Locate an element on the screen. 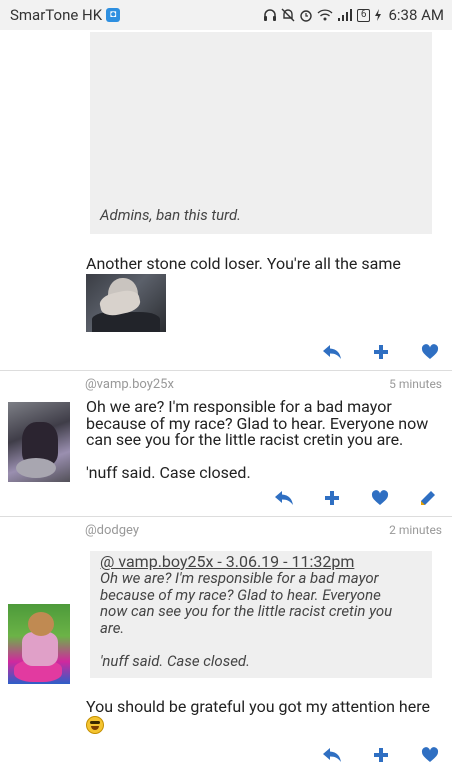  clock-time: 6:38 AM is located at coordinates (416, 15).